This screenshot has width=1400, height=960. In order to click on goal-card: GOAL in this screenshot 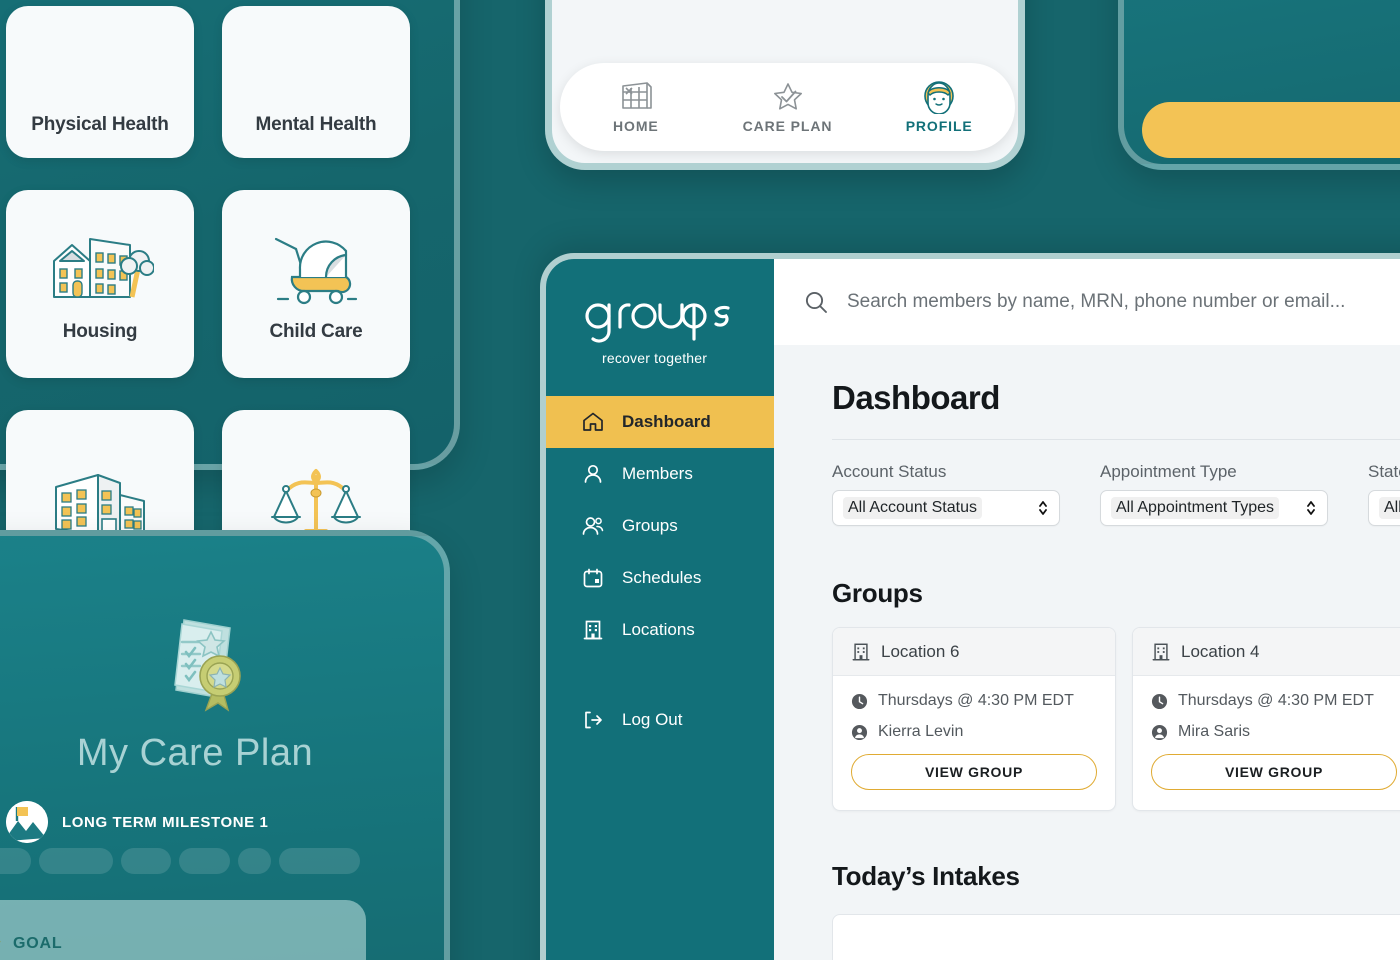, I will do `click(183, 930)`.